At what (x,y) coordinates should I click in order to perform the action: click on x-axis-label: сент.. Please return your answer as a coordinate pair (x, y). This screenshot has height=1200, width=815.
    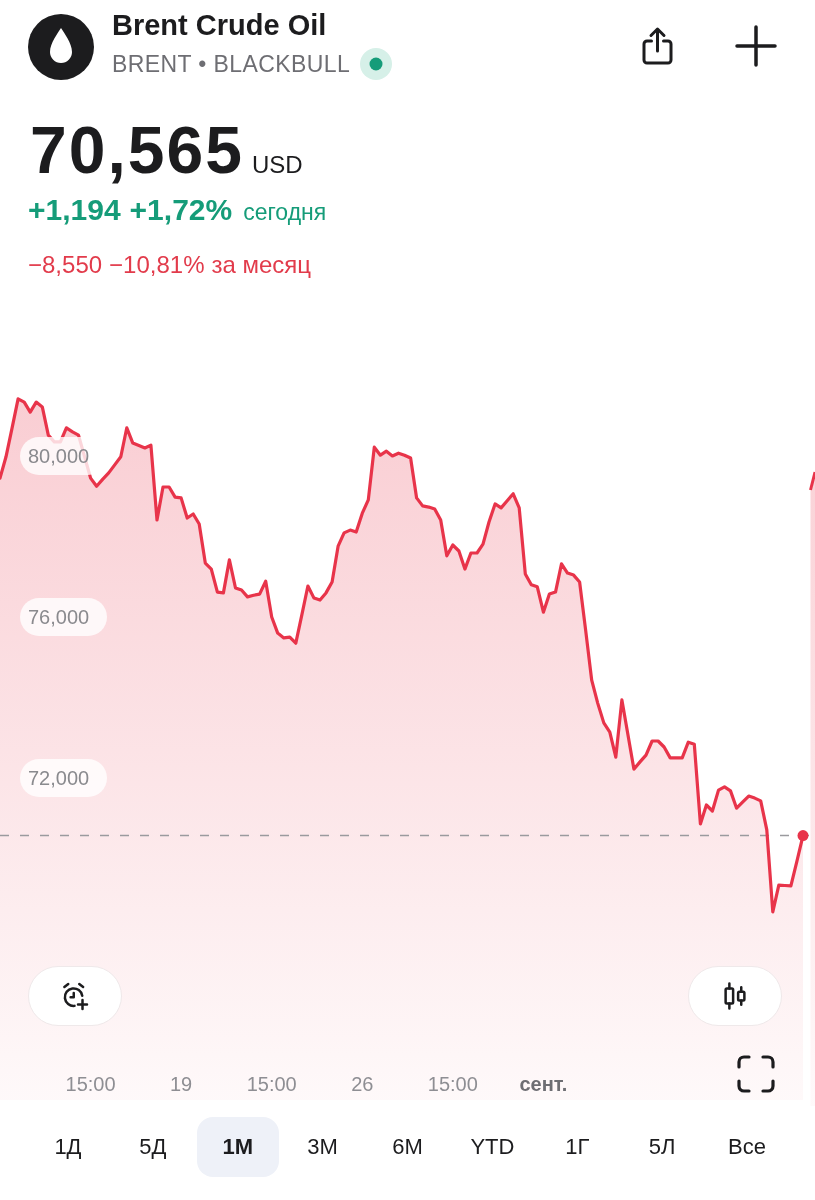
    Looking at the image, I should click on (543, 1084).